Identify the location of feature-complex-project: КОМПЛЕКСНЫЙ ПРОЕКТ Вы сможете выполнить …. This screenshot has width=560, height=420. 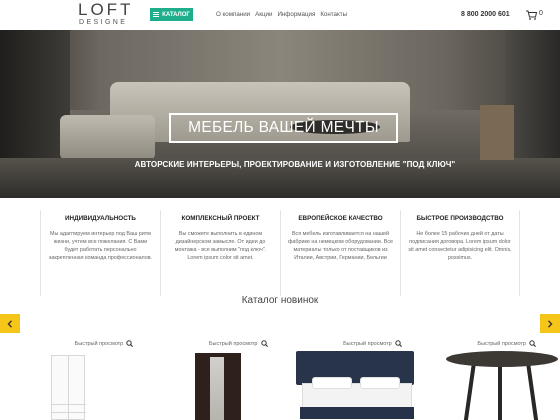
(220, 253).